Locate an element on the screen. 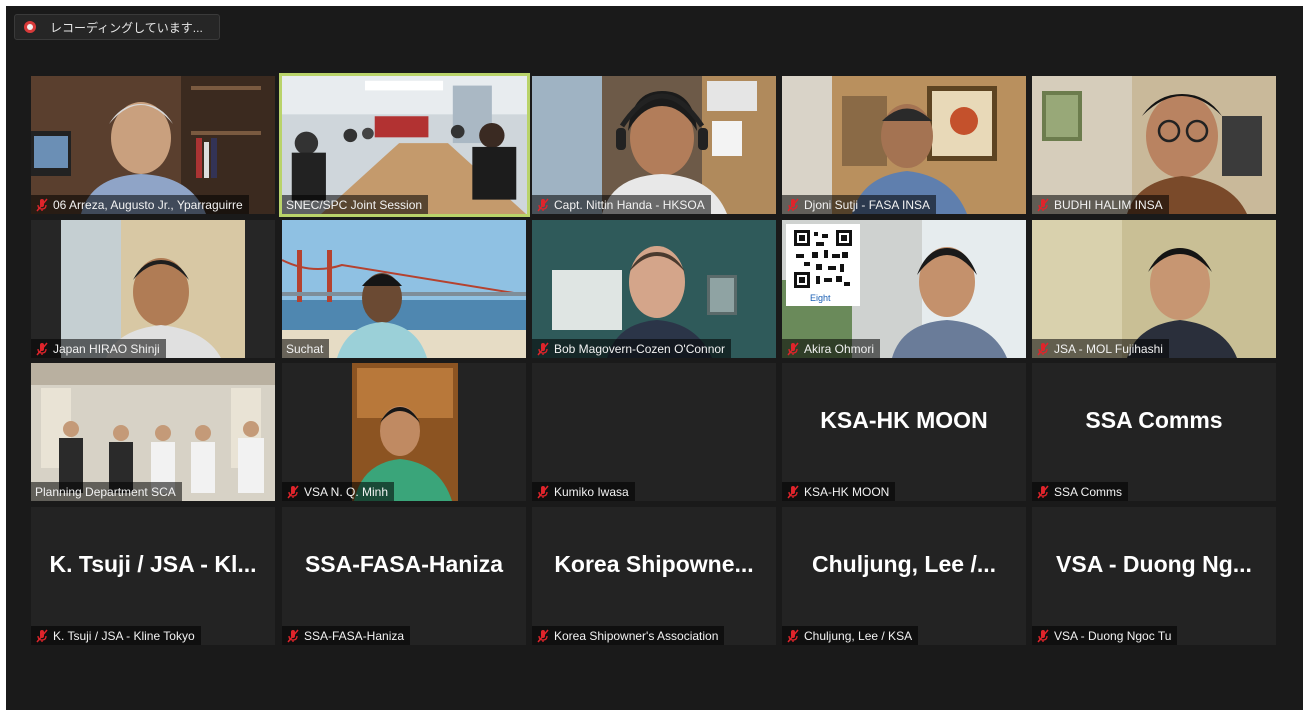  participant-name: SNEC/SPC Joint Session is located at coordinates (354, 204).